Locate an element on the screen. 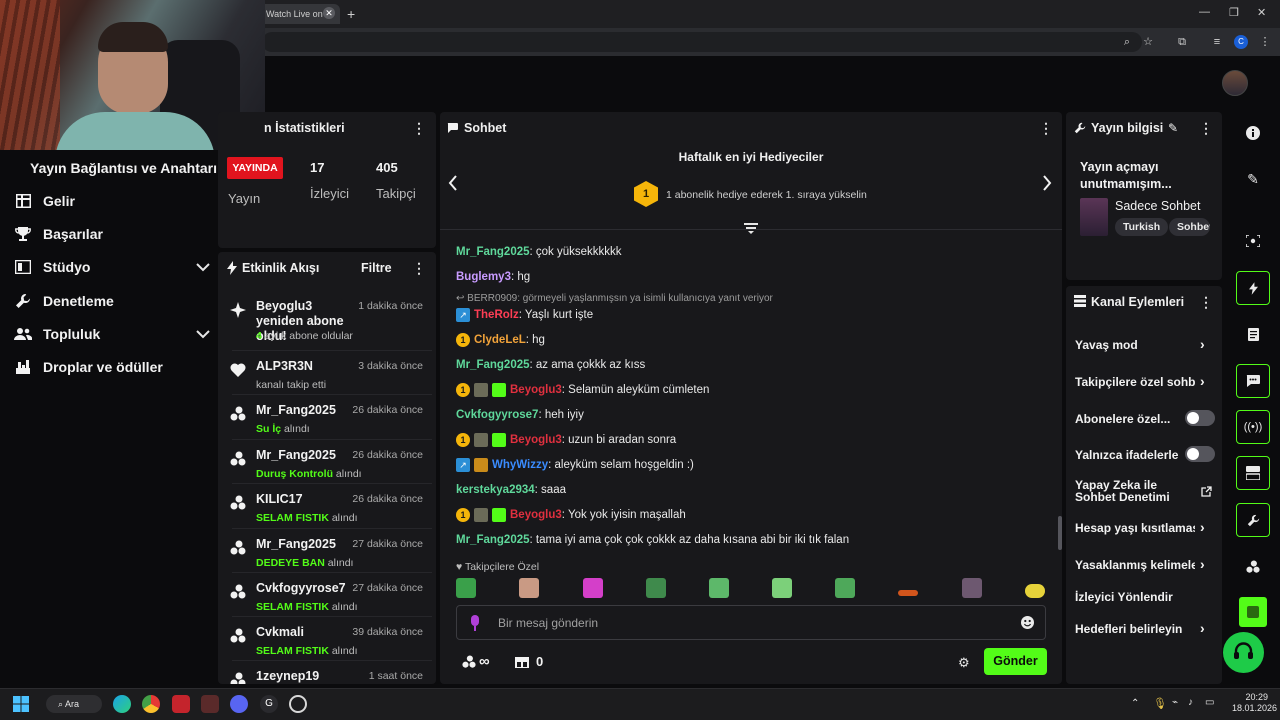 The image size is (1280, 720). nav-item-topluluk: Topluluk is located at coordinates (112, 334).